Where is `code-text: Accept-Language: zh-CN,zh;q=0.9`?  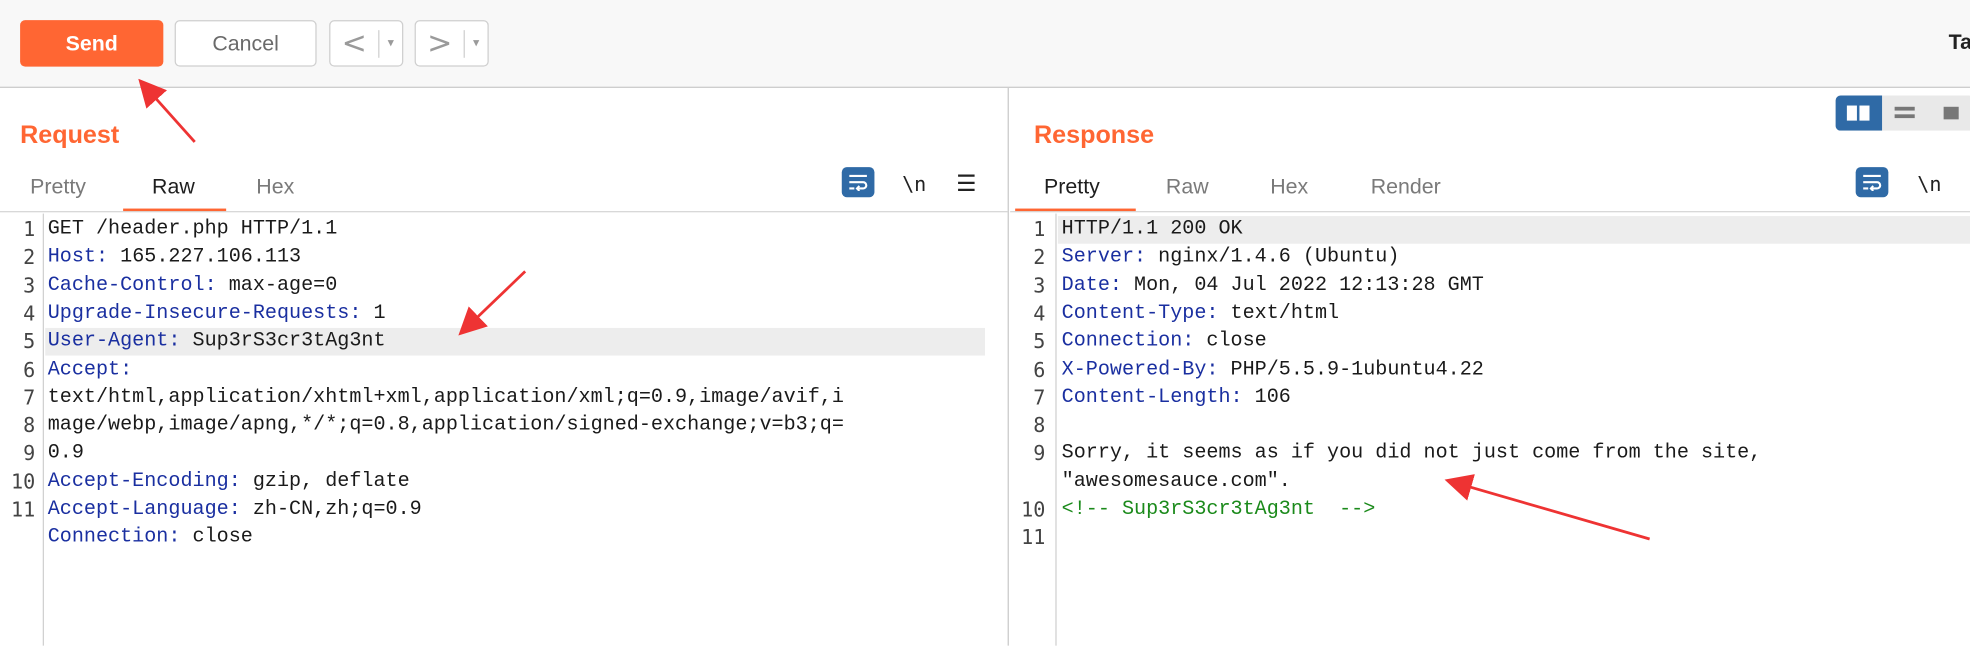
code-text: Accept-Language: zh-CN,zh;q=0.9 is located at coordinates (234, 509).